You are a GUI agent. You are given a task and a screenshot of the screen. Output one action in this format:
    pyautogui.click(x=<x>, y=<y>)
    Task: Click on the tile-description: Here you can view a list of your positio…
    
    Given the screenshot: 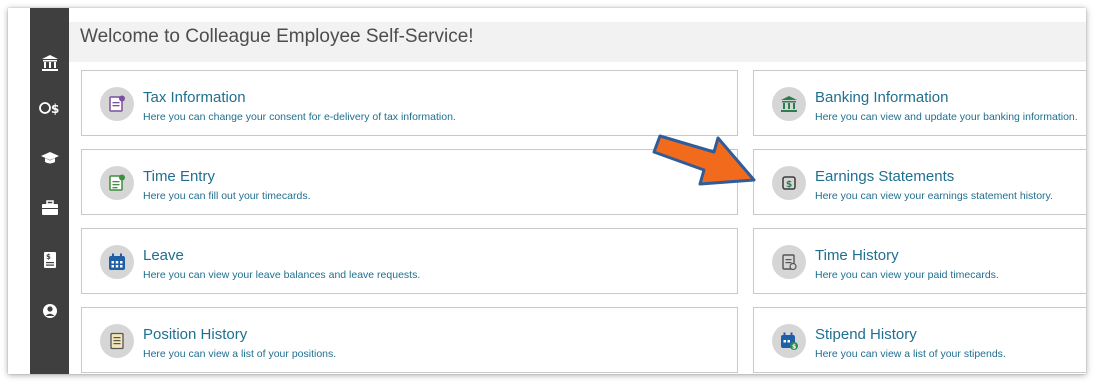 What is the action you would take?
    pyautogui.click(x=240, y=354)
    